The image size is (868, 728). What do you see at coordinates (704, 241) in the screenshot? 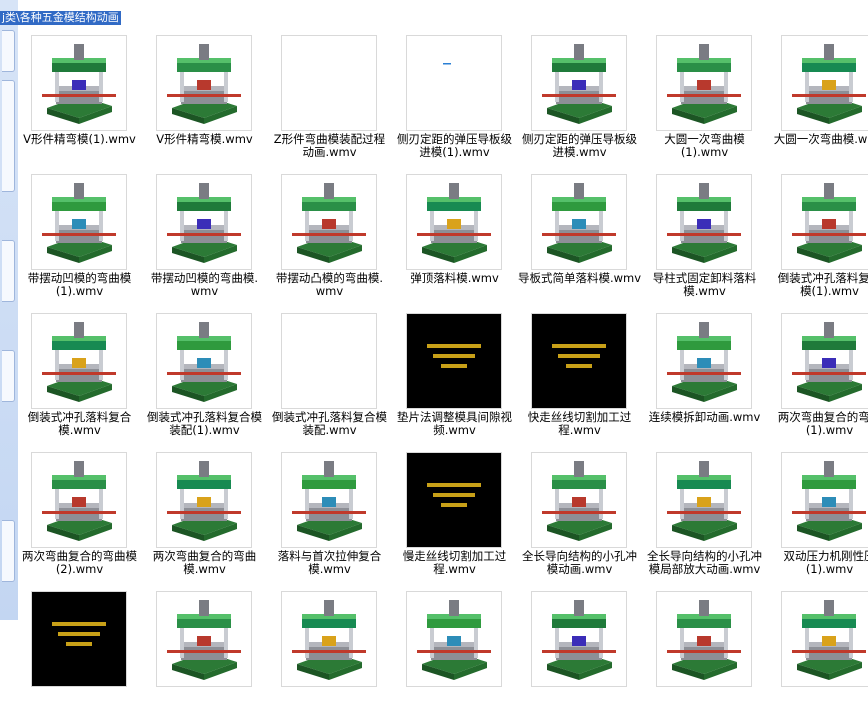
I see `file-item: 导柱式固定卸料落料 模.wmv` at bounding box center [704, 241].